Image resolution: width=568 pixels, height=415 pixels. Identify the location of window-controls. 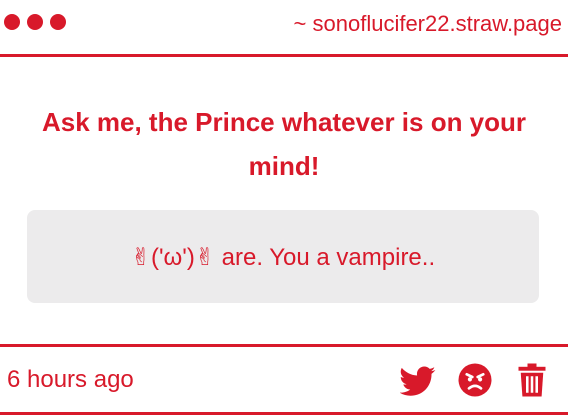
(35, 22).